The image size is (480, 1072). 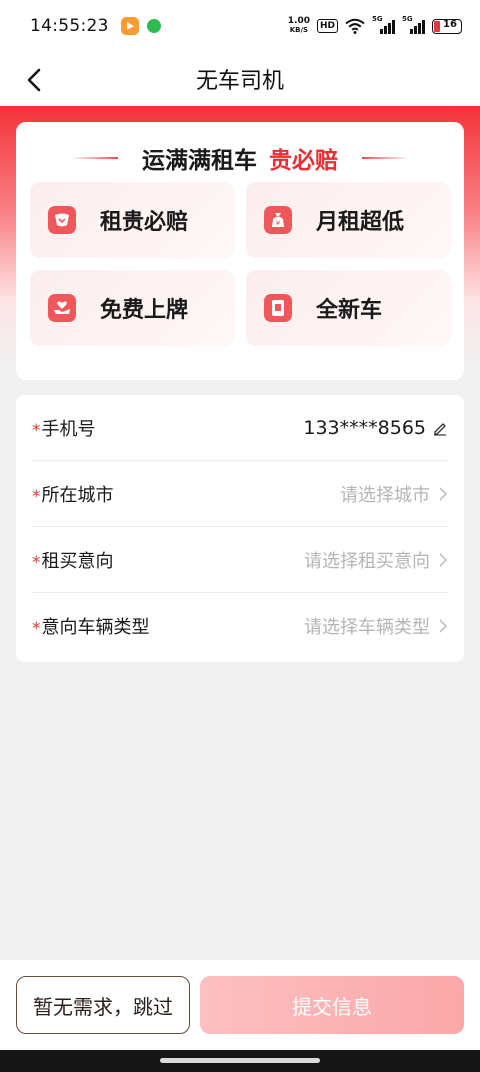 I want to click on intent-row: * 租买意向 请选择租买意向, so click(x=240, y=560).